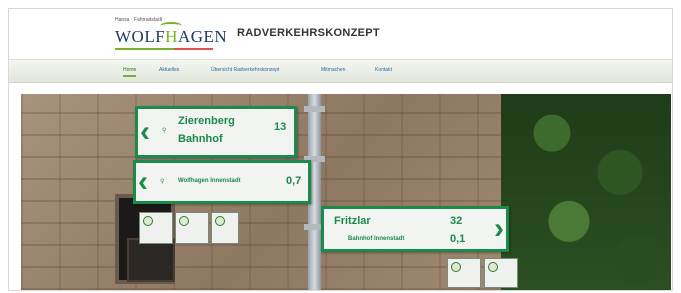  What do you see at coordinates (383, 70) in the screenshot?
I see `nav-item-kontakt: Kontakt` at bounding box center [383, 70].